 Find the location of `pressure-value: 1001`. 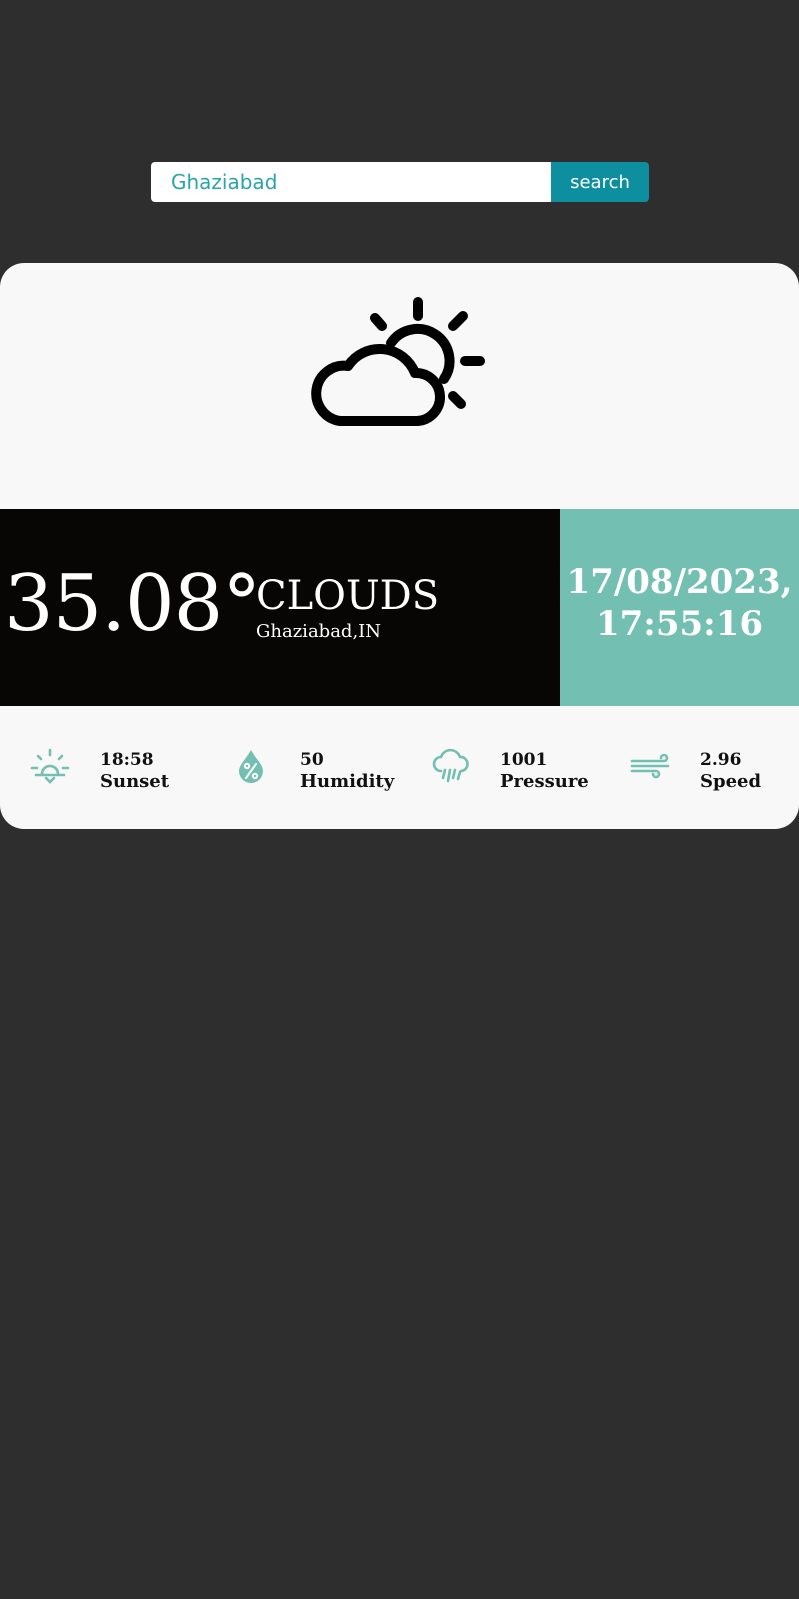

pressure-value: 1001 is located at coordinates (524, 760).